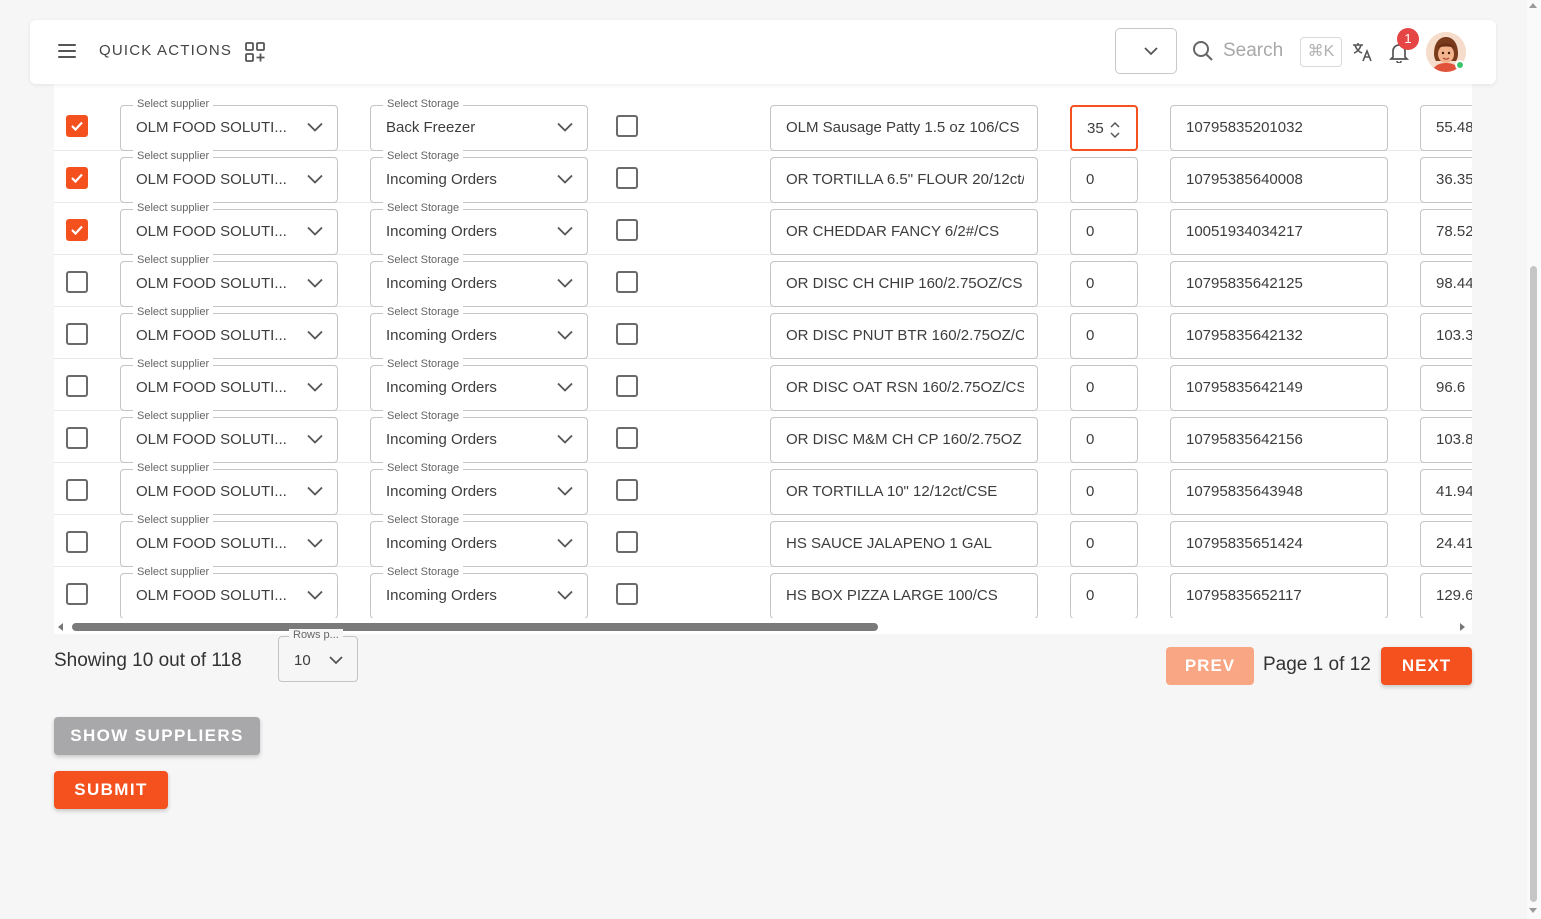  I want to click on price-field: 55.48, so click(1446, 128).